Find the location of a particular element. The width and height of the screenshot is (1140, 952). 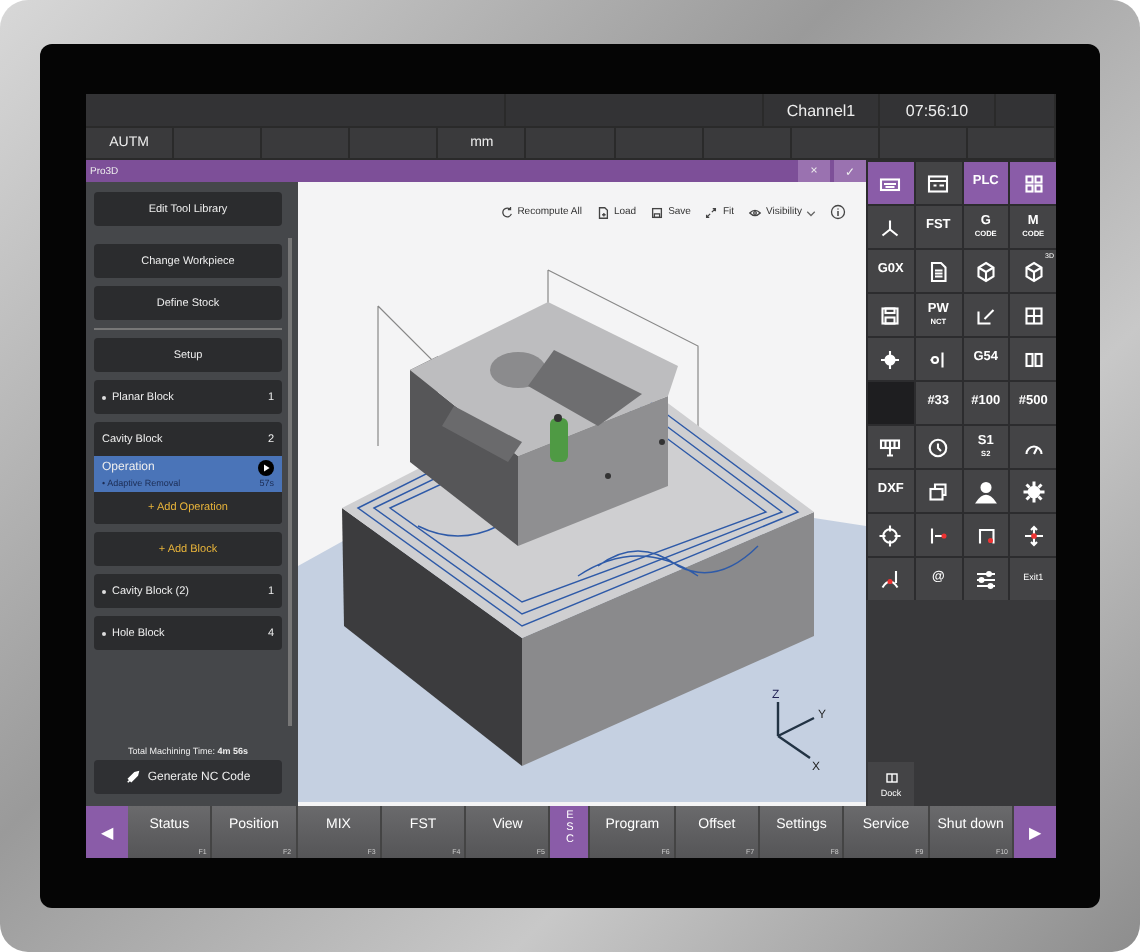

panel-icon is located at coordinates (891, 778).